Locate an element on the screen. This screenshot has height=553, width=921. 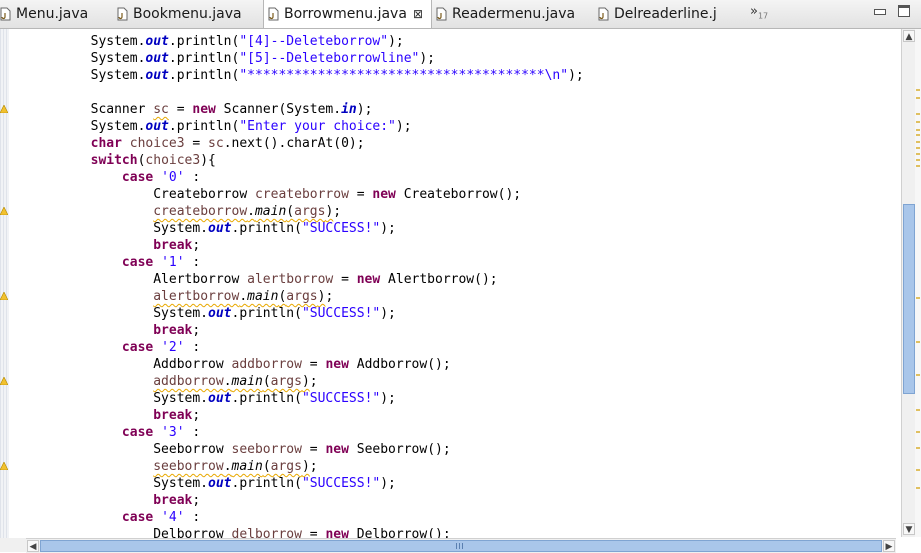
maximize-icon is located at coordinates (904, 11).